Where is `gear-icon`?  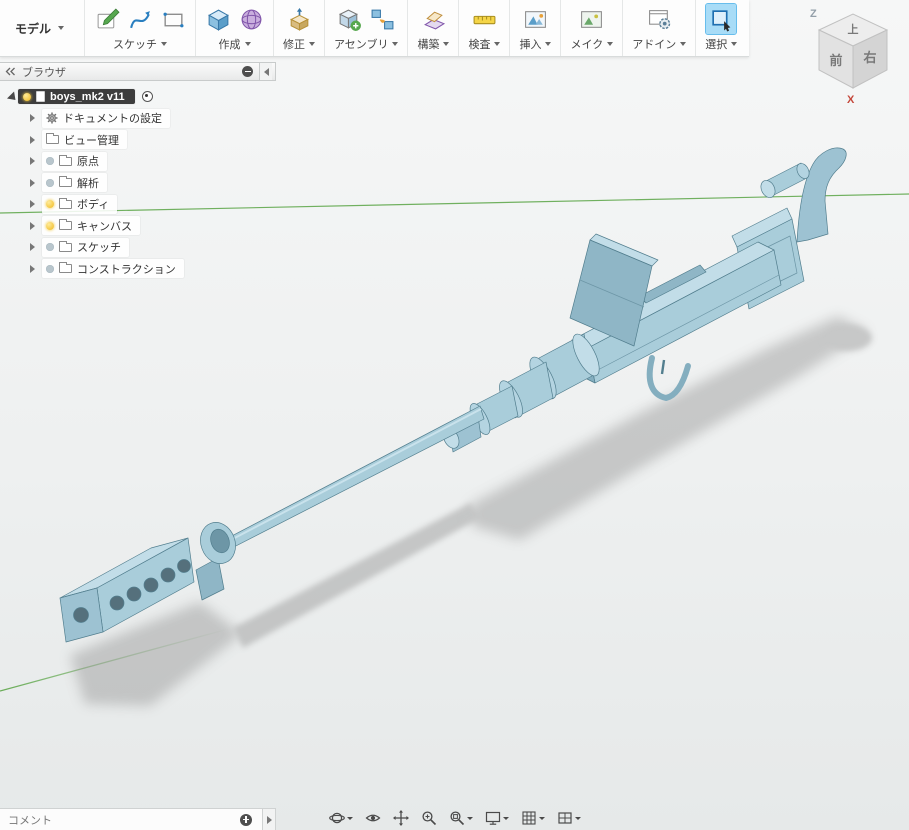 gear-icon is located at coordinates (52, 118).